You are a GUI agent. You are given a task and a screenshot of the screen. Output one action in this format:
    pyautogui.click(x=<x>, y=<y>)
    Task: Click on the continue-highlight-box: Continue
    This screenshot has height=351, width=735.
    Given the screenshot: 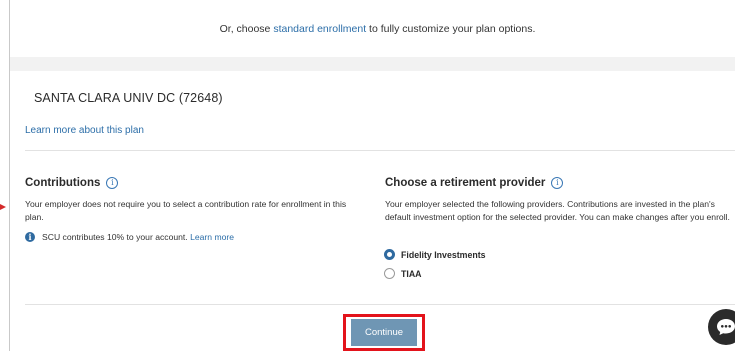 What is the action you would take?
    pyautogui.click(x=384, y=332)
    